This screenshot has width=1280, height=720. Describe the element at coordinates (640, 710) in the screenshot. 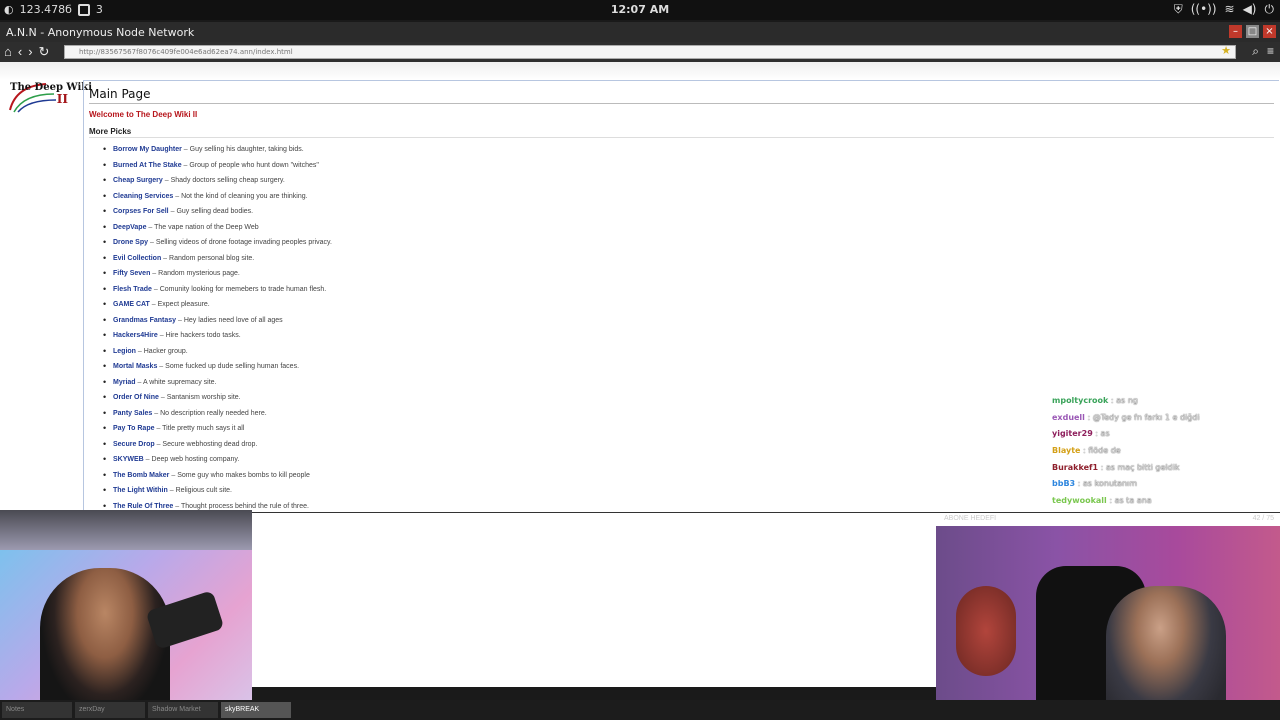

I see `taskbar: Notes zerxDay Shadow Market skyBREAK` at that location.